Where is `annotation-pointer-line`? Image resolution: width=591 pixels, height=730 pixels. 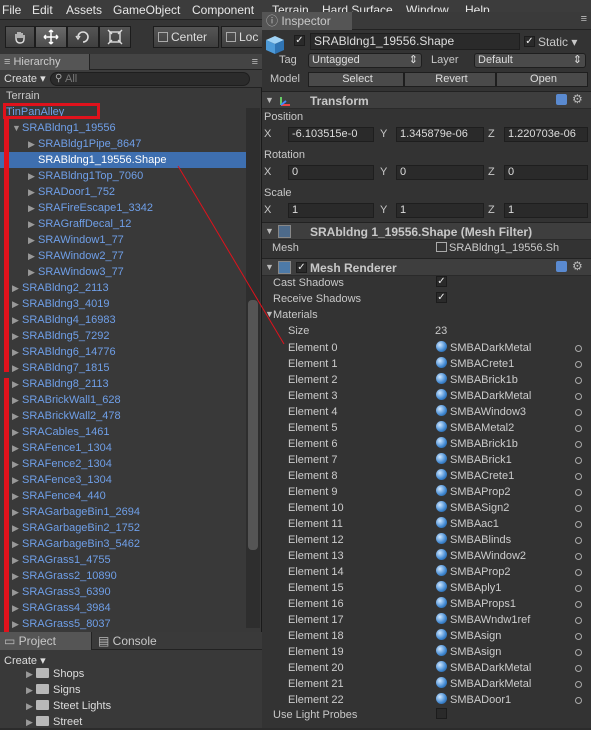
annotation-pointer-line is located at coordinates (231, 255).